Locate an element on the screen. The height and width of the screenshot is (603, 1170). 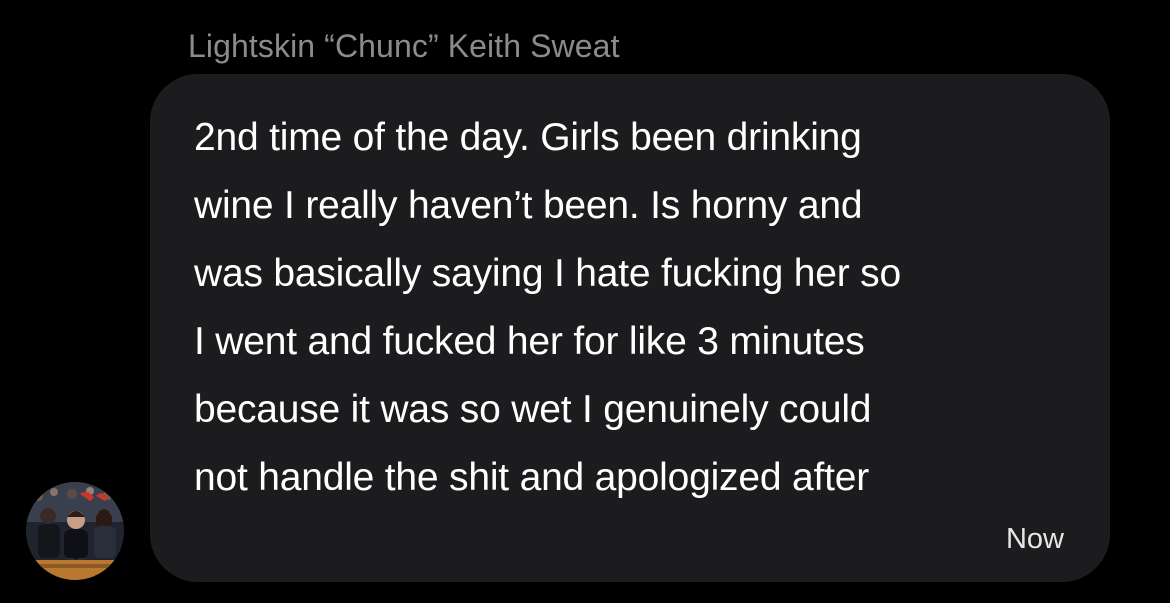
message-line: because it was so wet I genuinely could is located at coordinates (533, 409).